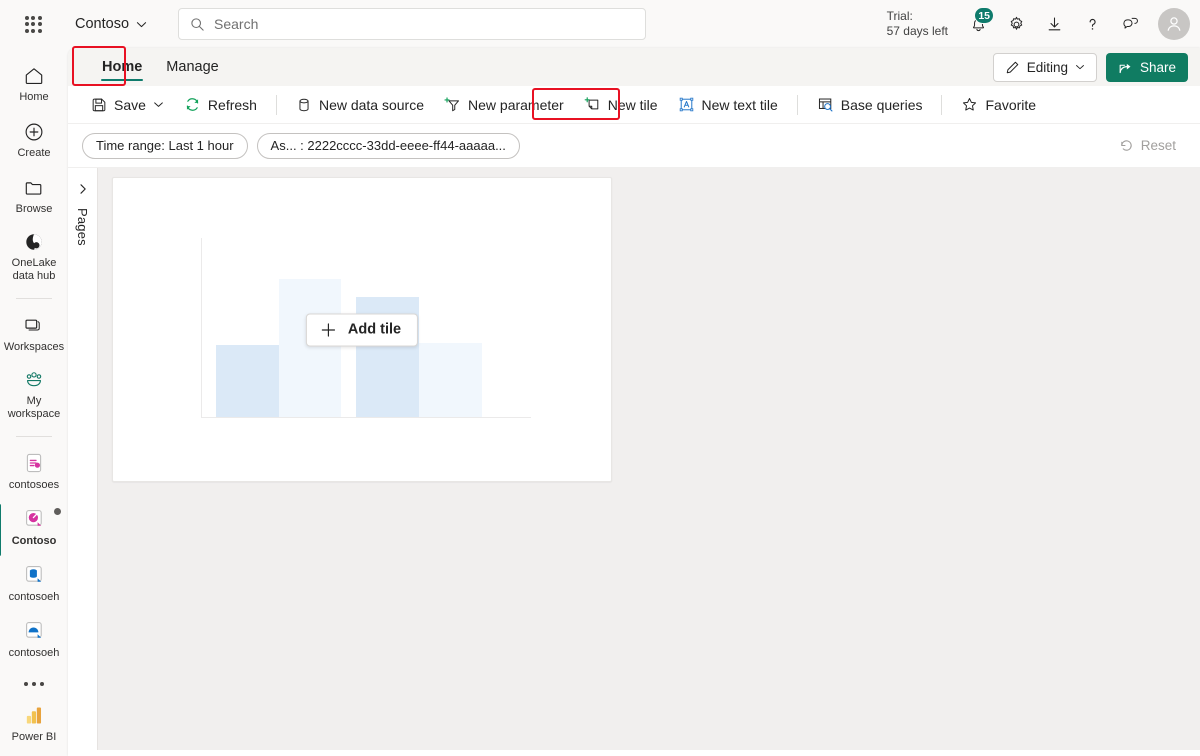 This screenshot has height=756, width=1200. I want to click on toolbar-label: Base queries, so click(881, 104).